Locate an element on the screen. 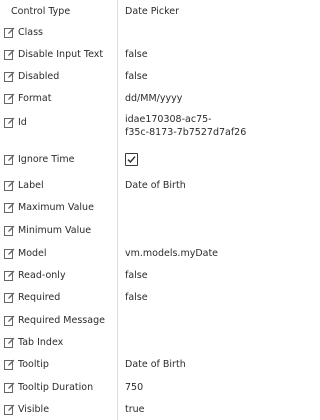 This screenshot has height=420, width=320. column-divider is located at coordinates (117, 210).